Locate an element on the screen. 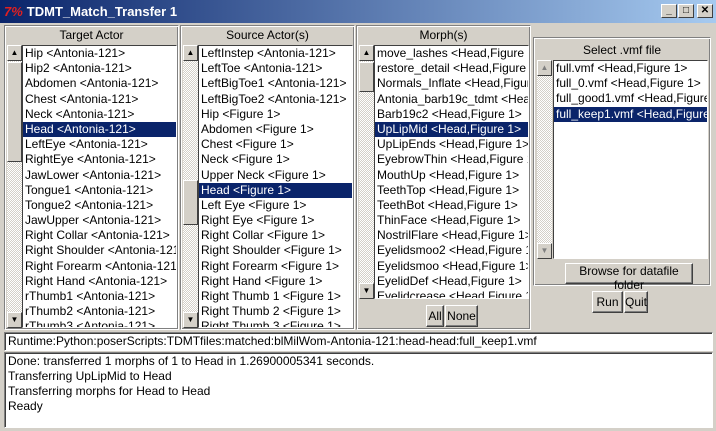  list-item: Hip2 <Antonia-121> is located at coordinates (99, 68).